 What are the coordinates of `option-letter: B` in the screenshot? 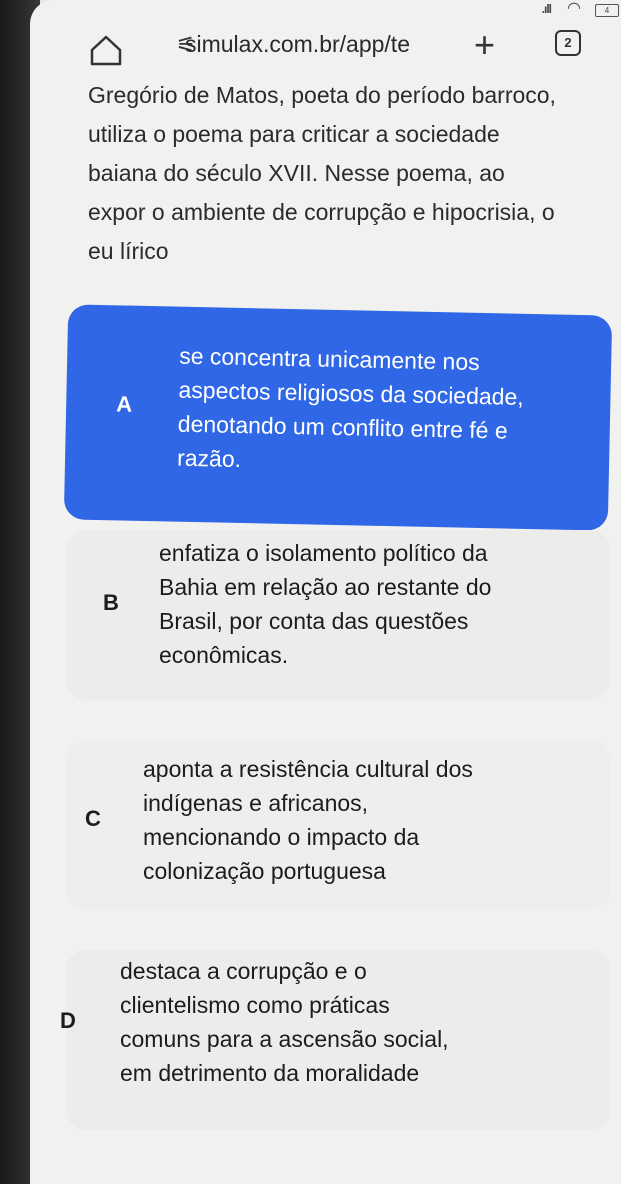 It's located at (111, 602).